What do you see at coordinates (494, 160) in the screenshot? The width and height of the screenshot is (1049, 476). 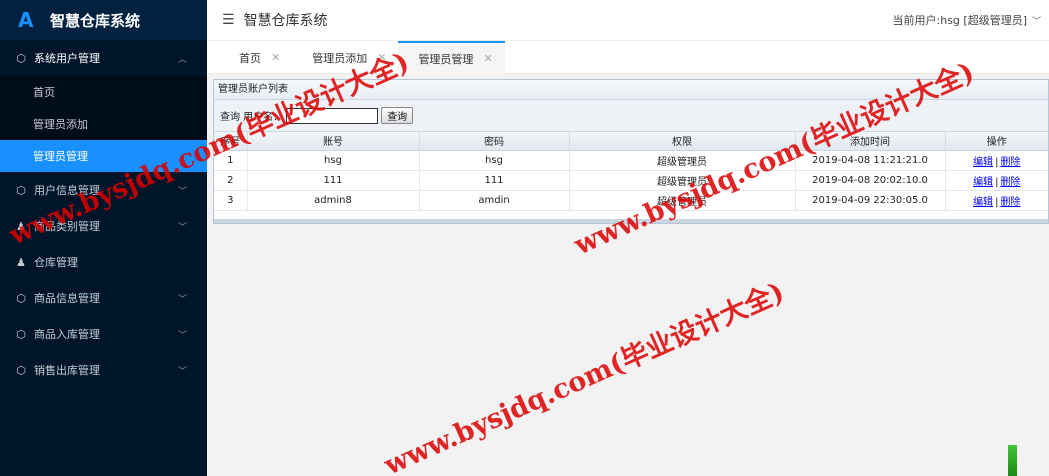 I see `row-password: hsg` at bounding box center [494, 160].